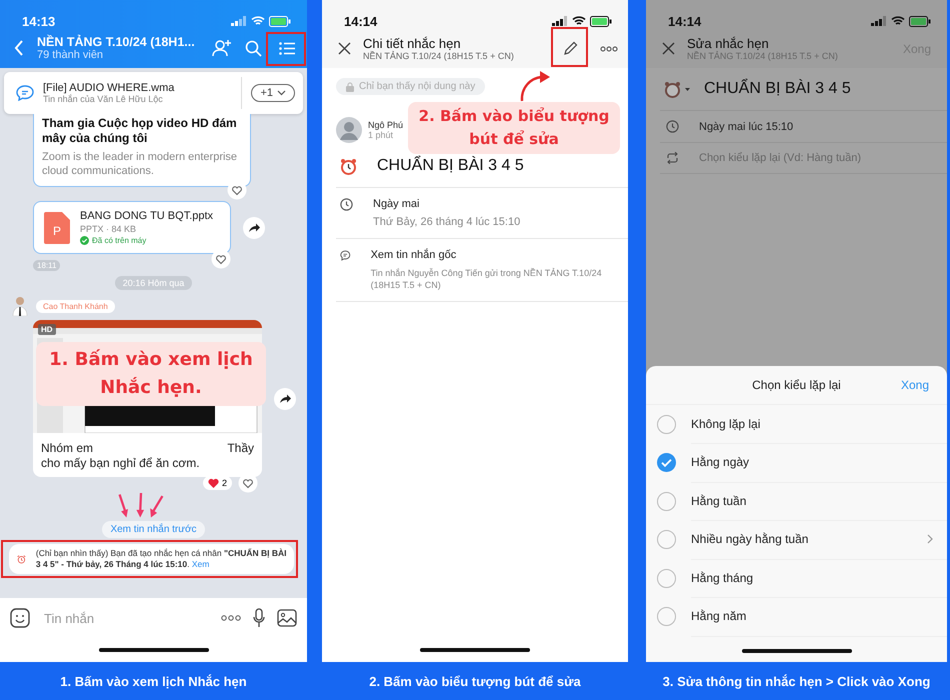  What do you see at coordinates (728, 43) in the screenshot?
I see `screen-title: Sửa nhắc hẹn` at bounding box center [728, 43].